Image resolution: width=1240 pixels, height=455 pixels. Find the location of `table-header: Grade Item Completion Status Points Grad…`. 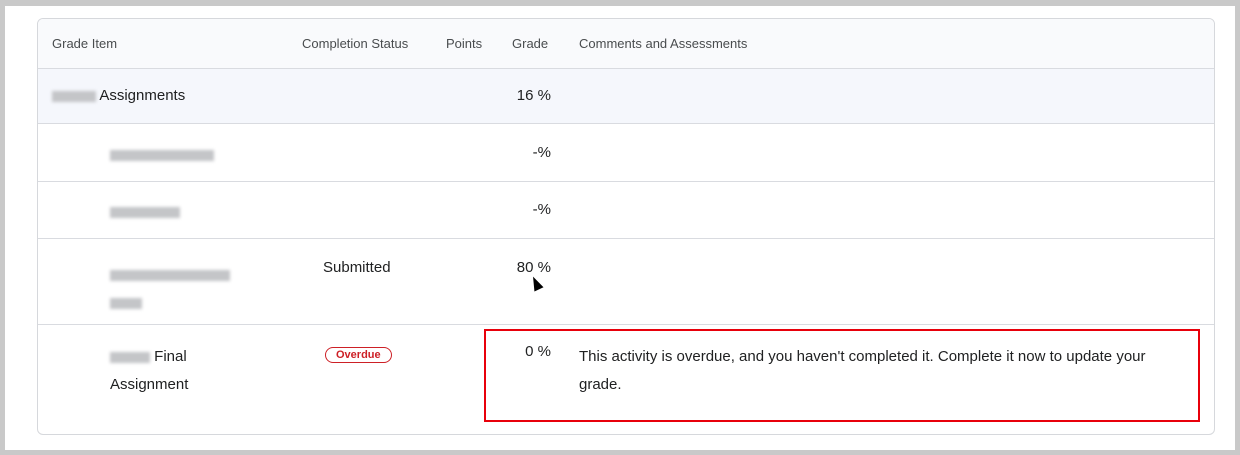

table-header: Grade Item Completion Status Points Grad… is located at coordinates (626, 44).